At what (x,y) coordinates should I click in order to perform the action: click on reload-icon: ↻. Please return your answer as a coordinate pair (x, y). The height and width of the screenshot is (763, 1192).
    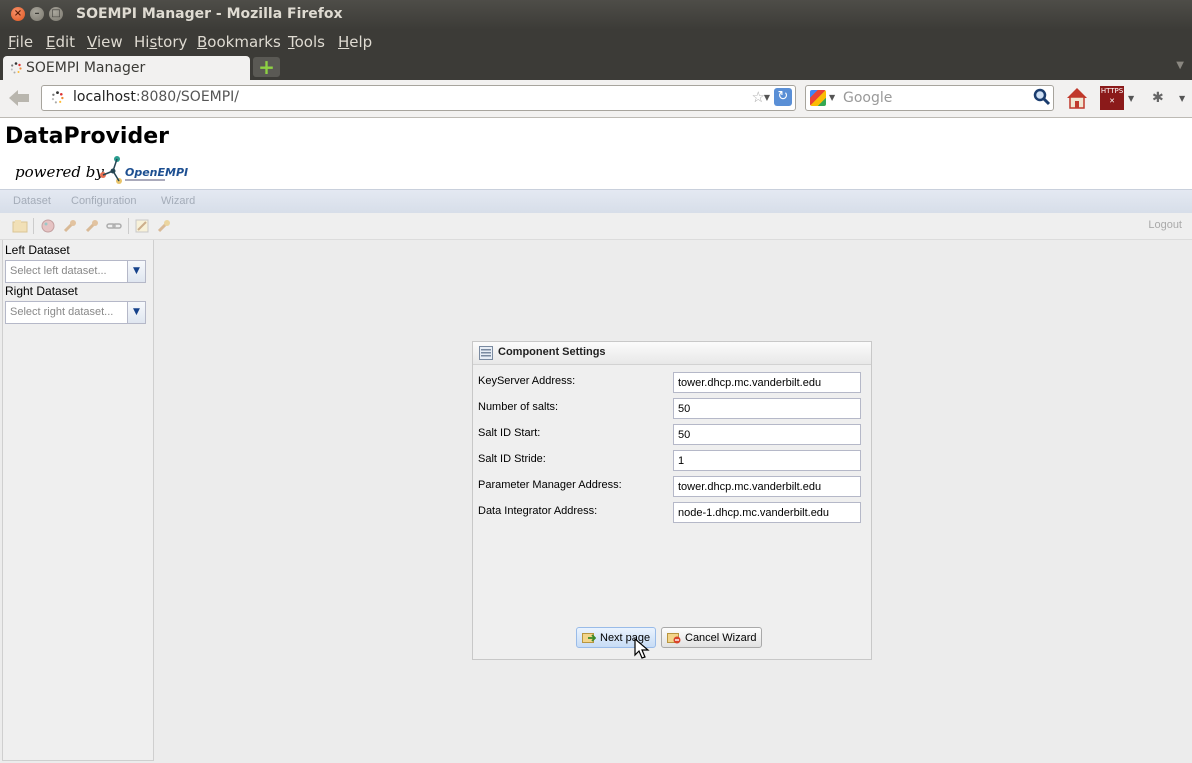
    Looking at the image, I should click on (783, 97).